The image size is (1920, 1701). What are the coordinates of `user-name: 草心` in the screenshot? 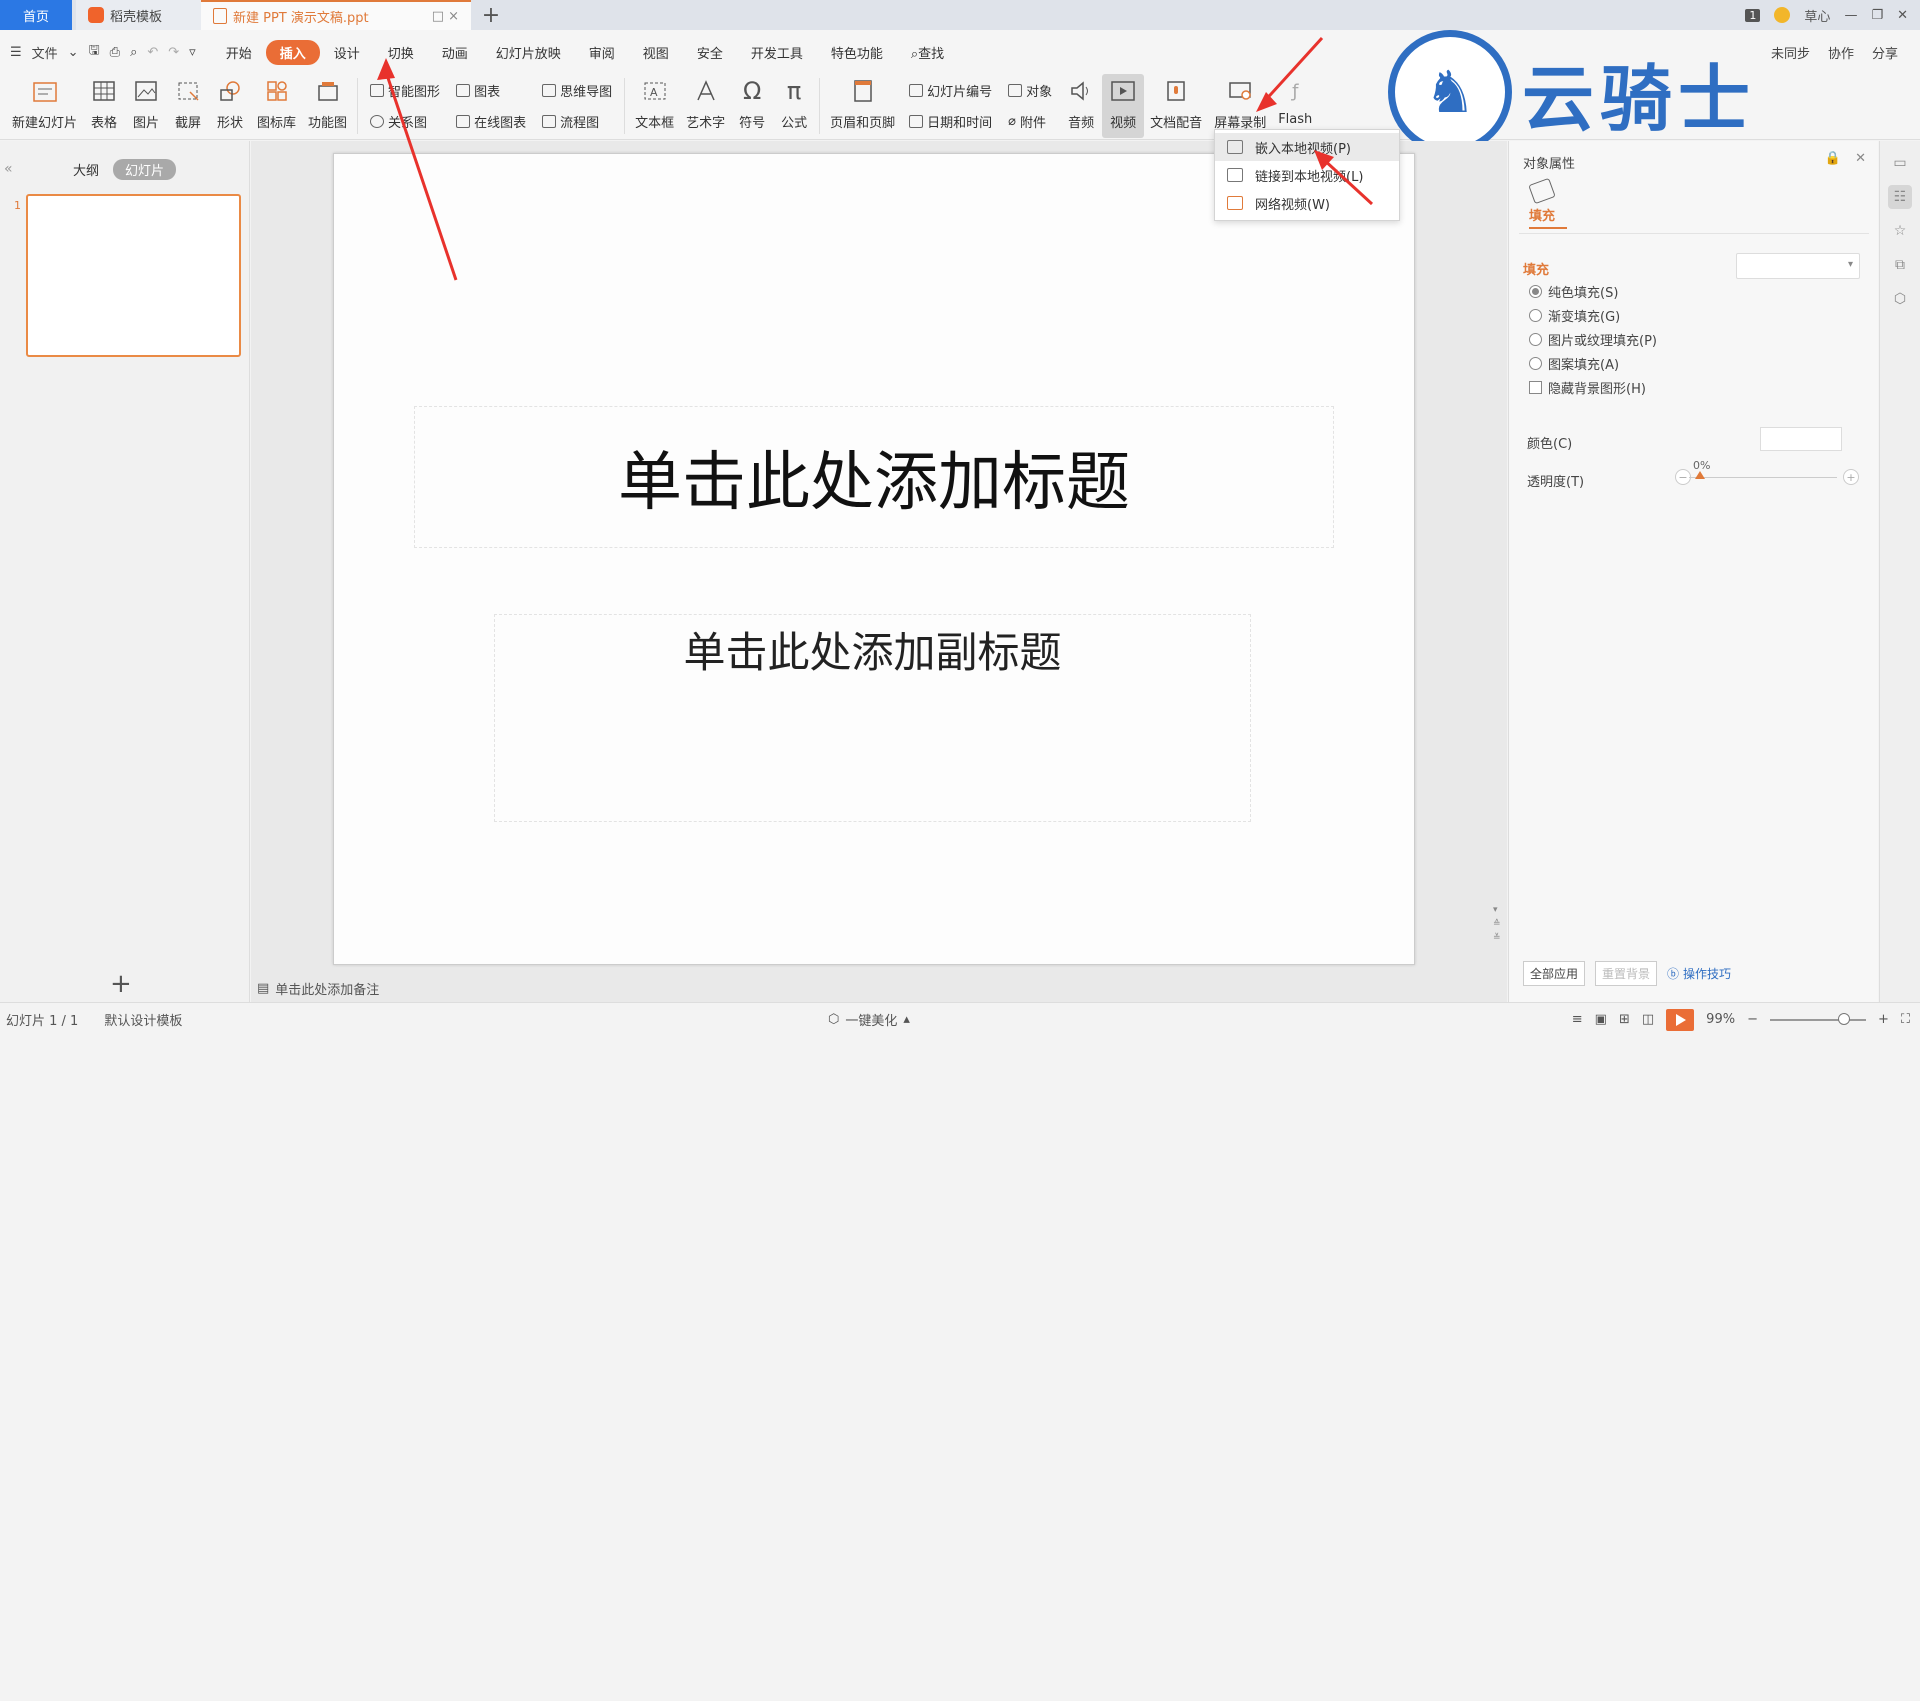 It's located at (1817, 15).